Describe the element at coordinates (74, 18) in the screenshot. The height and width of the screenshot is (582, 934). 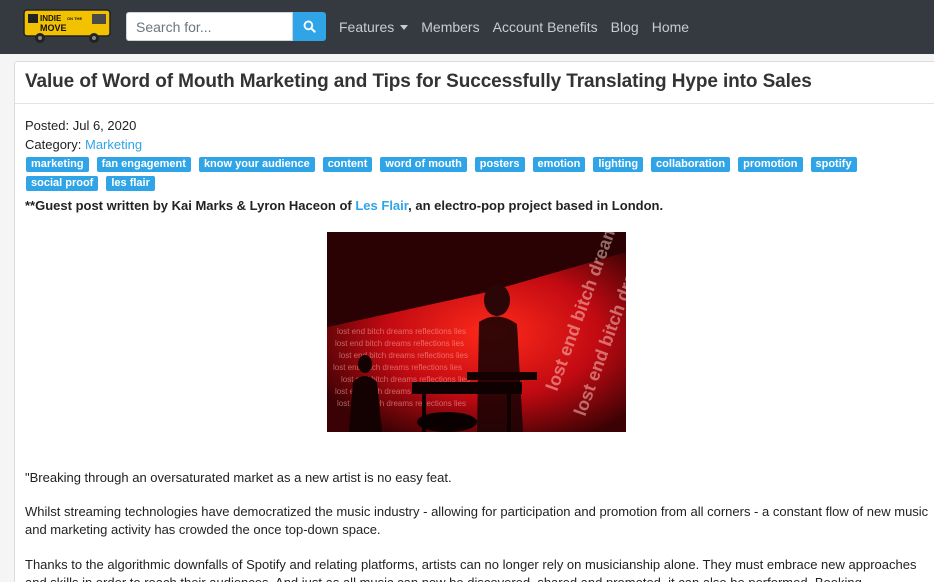
I see `svg-text: ON THE` at that location.